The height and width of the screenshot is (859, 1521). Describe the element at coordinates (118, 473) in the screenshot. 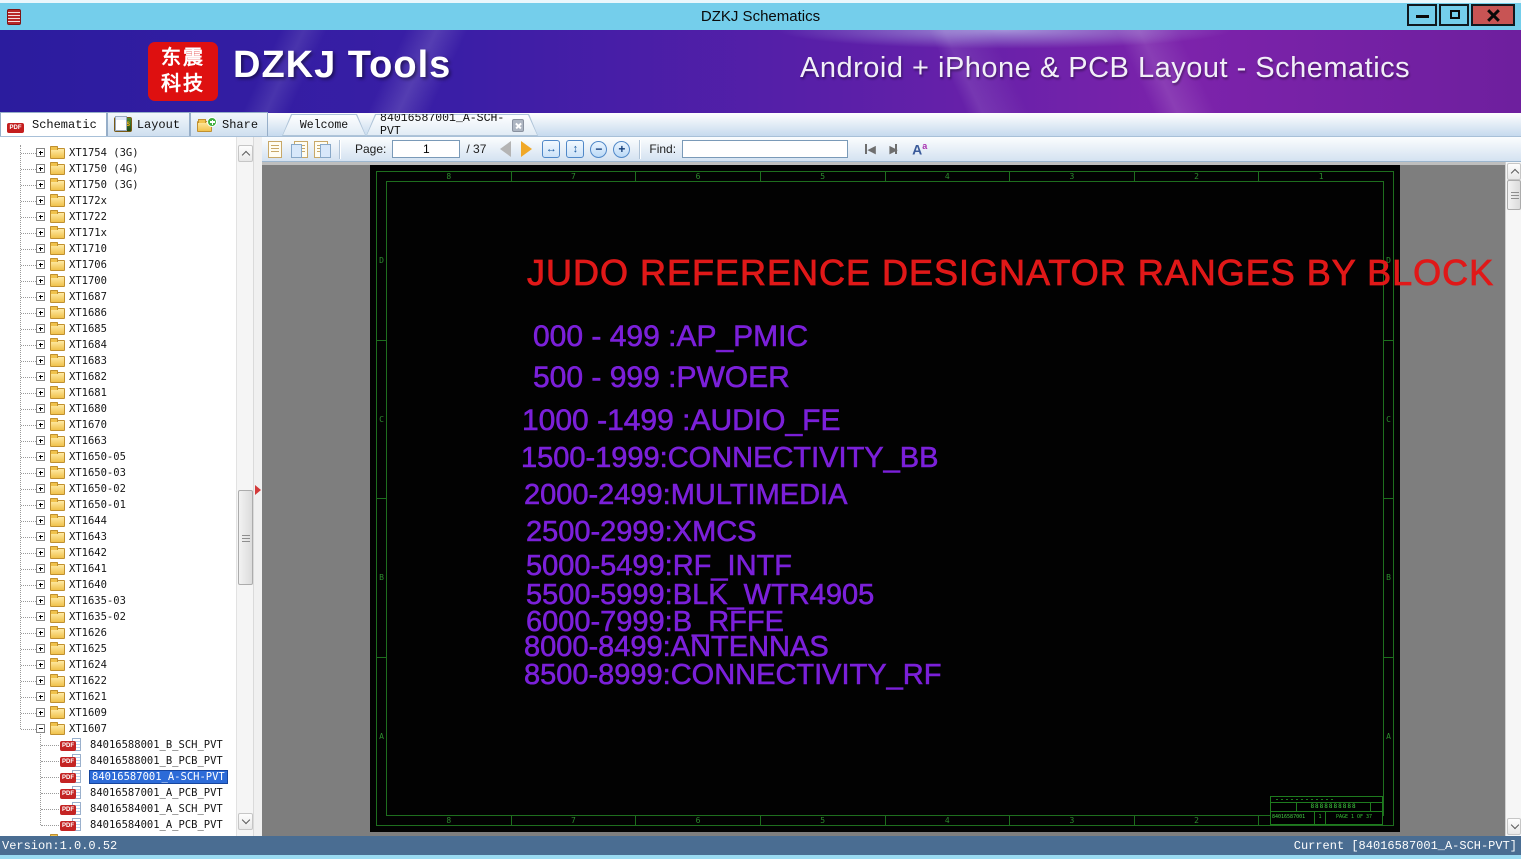

I see `tree-folder-row: XT1650-03` at that location.